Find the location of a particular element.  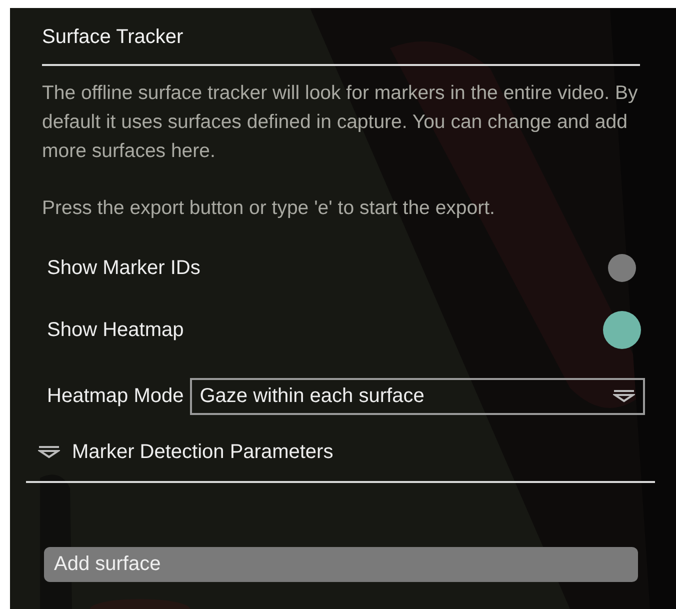

add-surface-button: Add surface is located at coordinates (341, 564).